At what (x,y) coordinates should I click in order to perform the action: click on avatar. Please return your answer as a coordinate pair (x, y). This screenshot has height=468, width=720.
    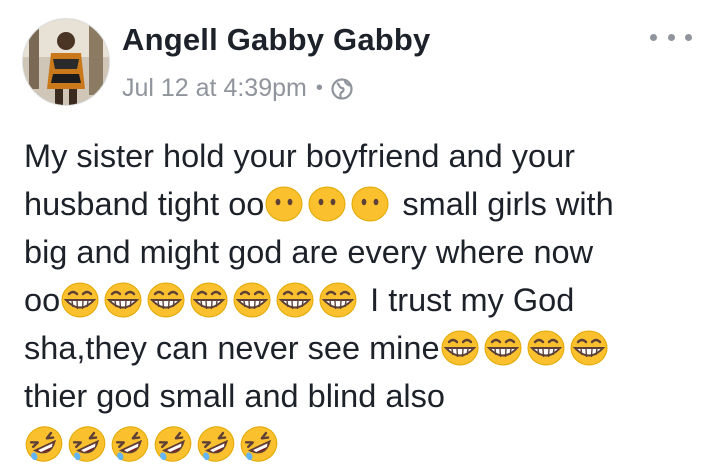
    Looking at the image, I should click on (66, 62).